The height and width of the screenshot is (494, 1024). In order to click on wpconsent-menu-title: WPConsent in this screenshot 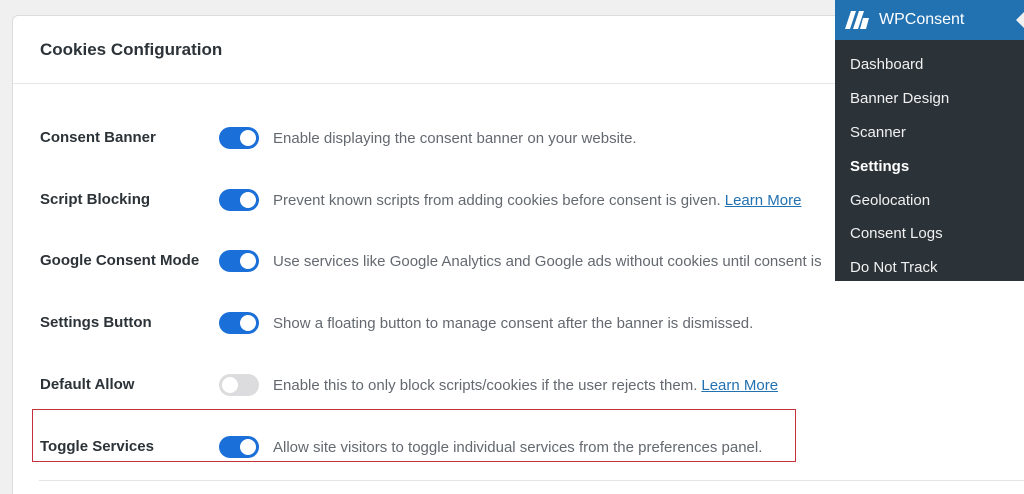, I will do `click(922, 19)`.